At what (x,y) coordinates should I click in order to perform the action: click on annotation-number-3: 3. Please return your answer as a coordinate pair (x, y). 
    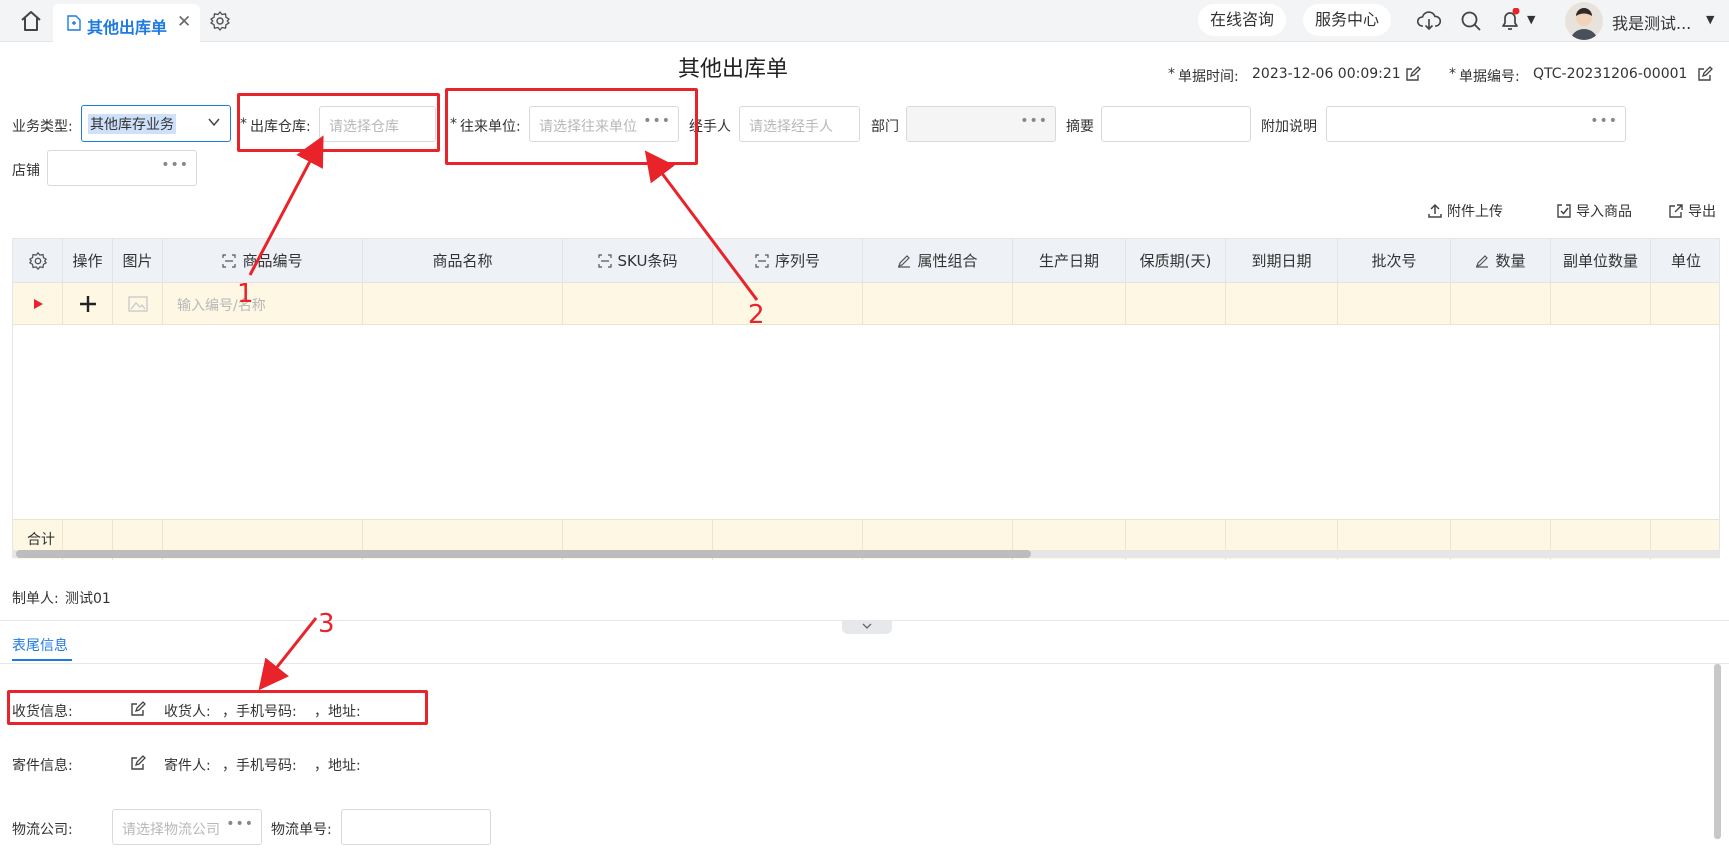
    Looking at the image, I should click on (326, 624).